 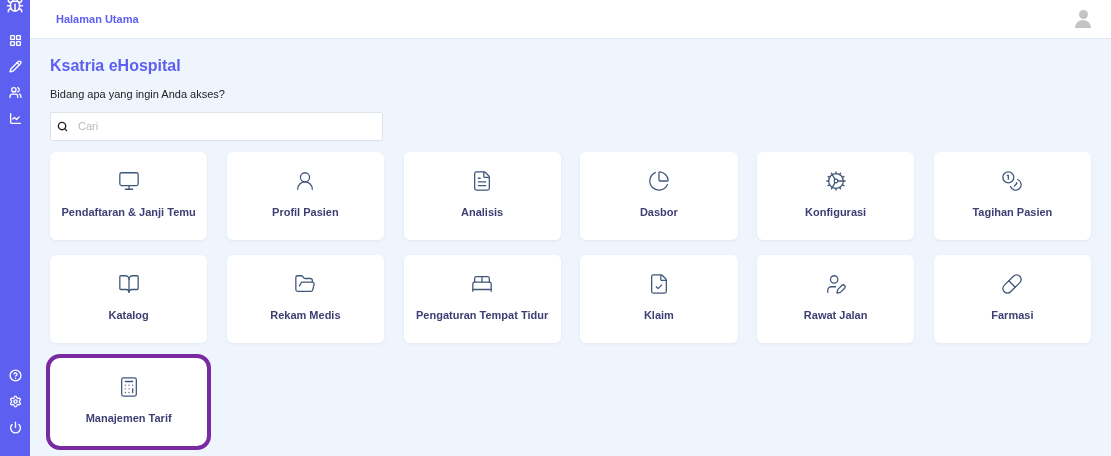 I want to click on module-label: Klaim, so click(x=658, y=316).